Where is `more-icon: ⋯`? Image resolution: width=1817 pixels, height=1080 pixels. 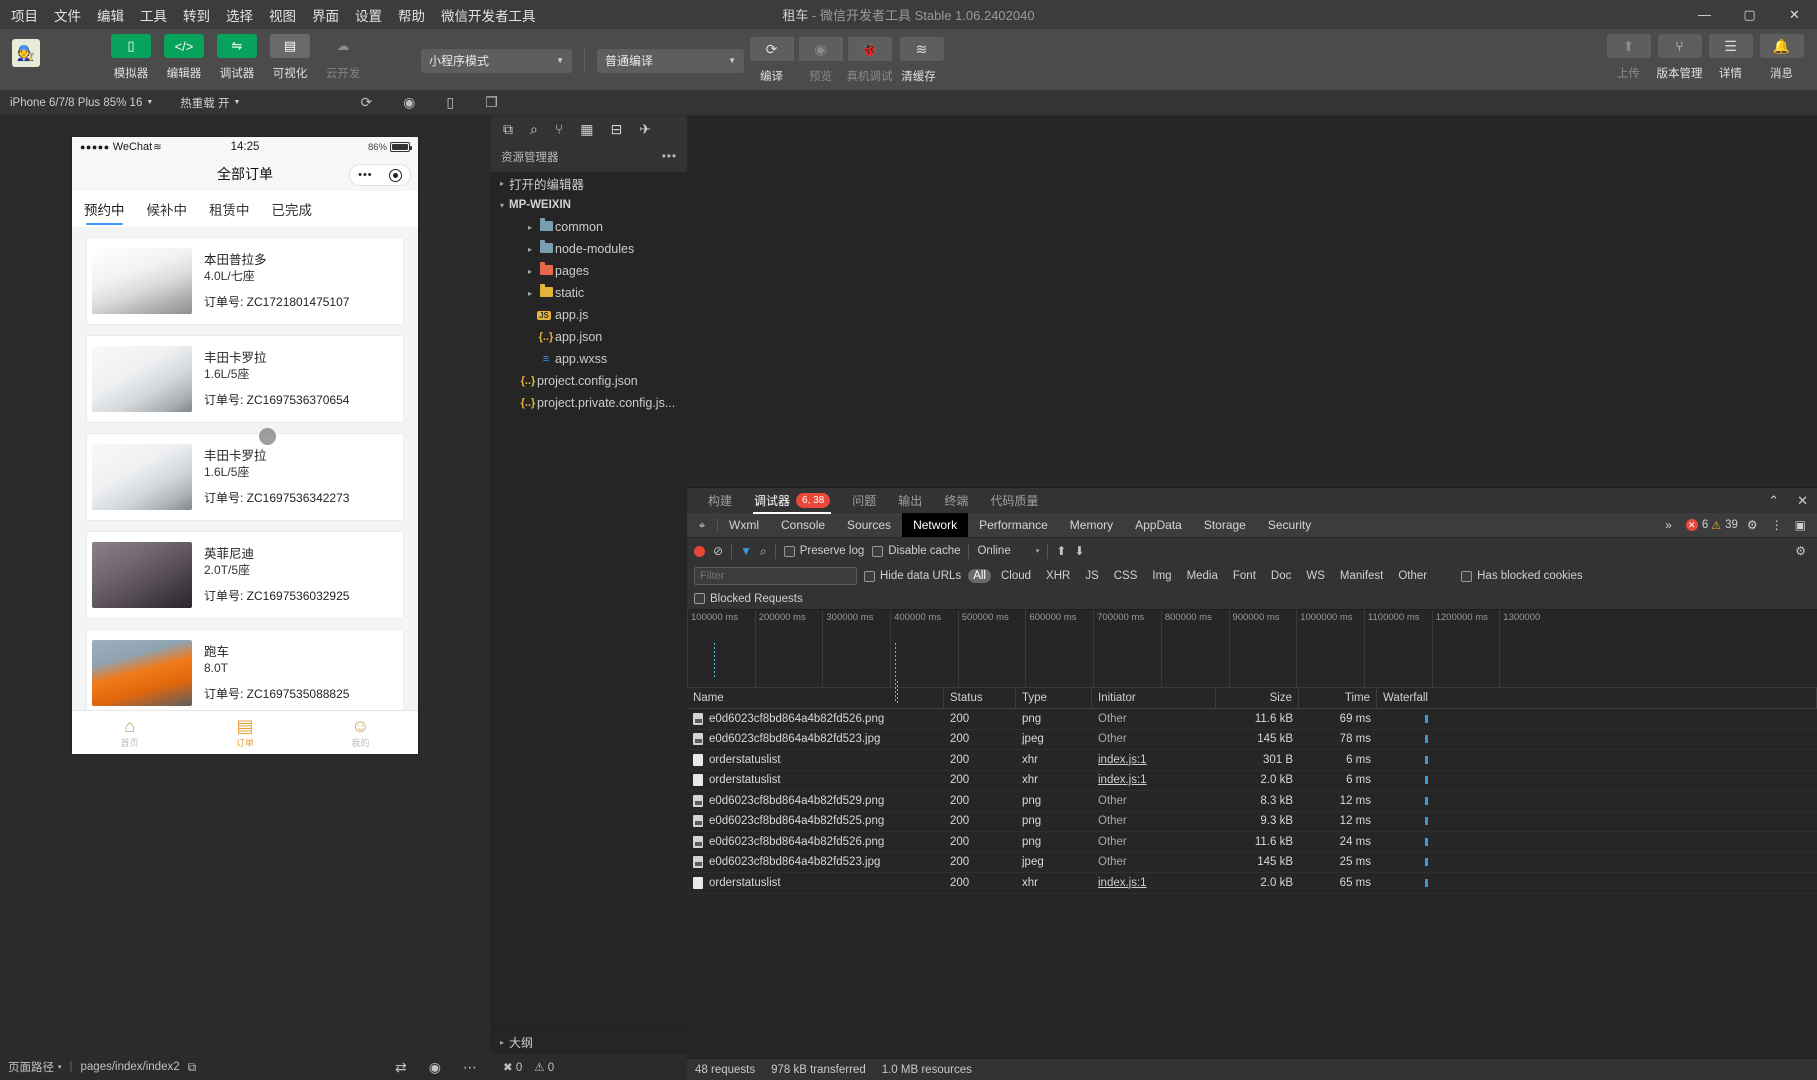 more-icon: ⋯ is located at coordinates (470, 1067).